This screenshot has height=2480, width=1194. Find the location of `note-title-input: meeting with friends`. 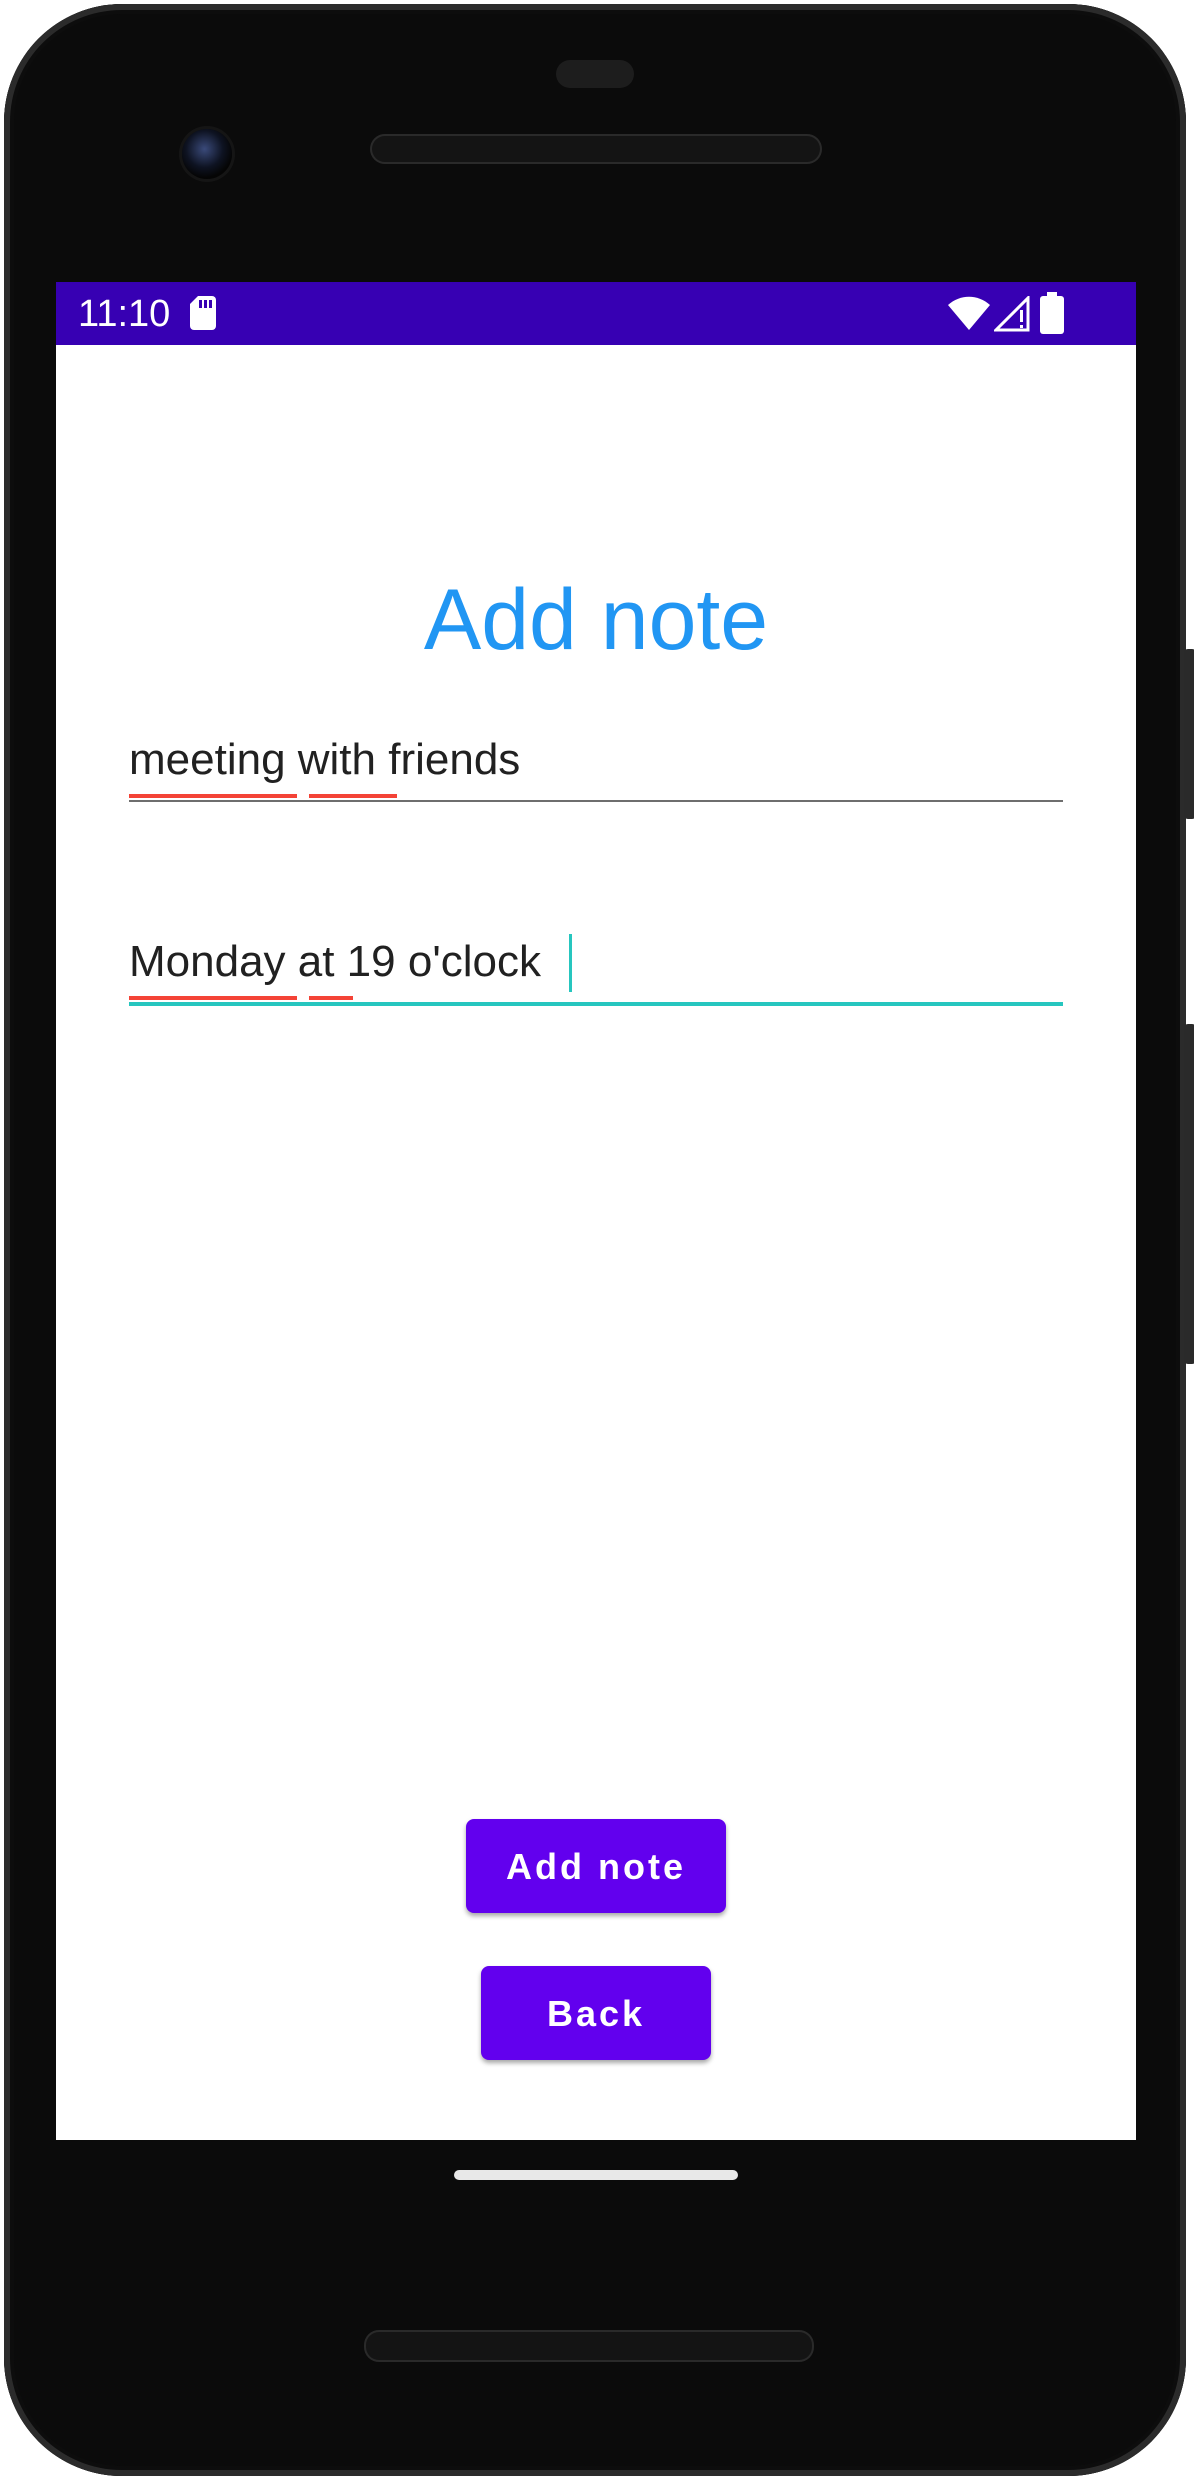

note-title-input: meeting with friends is located at coordinates (596, 762).